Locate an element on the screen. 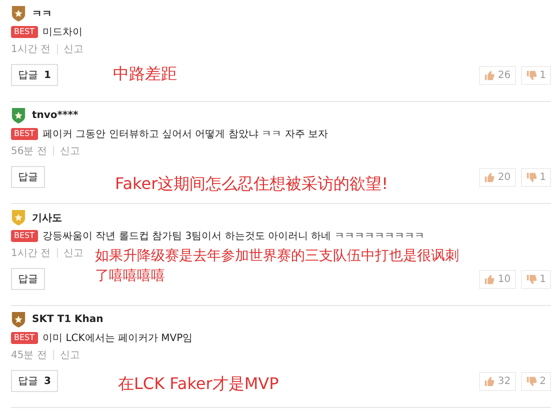  annotation-text: 中路差距 is located at coordinates (145, 74).